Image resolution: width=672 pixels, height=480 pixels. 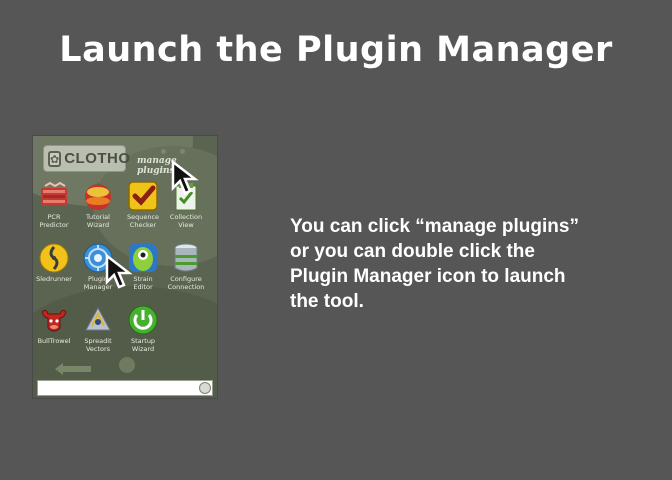 What do you see at coordinates (186, 258) in the screenshot?
I see `configure-connection-icon` at bounding box center [186, 258].